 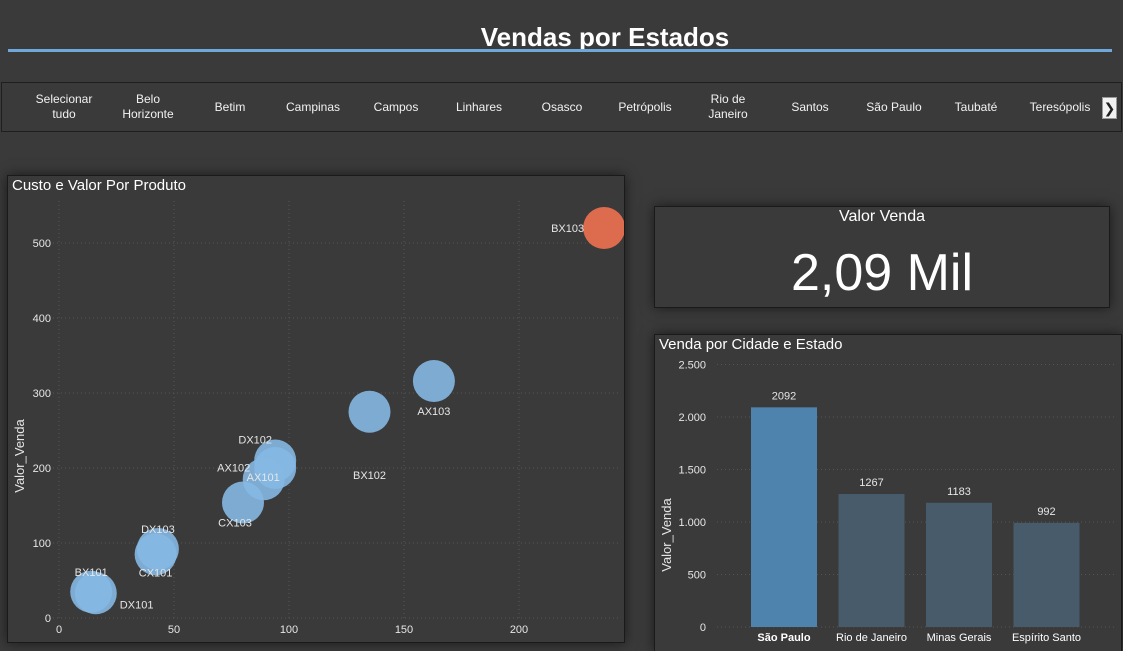 What do you see at coordinates (255, 441) in the screenshot?
I see `scatter-point-label: DX102` at bounding box center [255, 441].